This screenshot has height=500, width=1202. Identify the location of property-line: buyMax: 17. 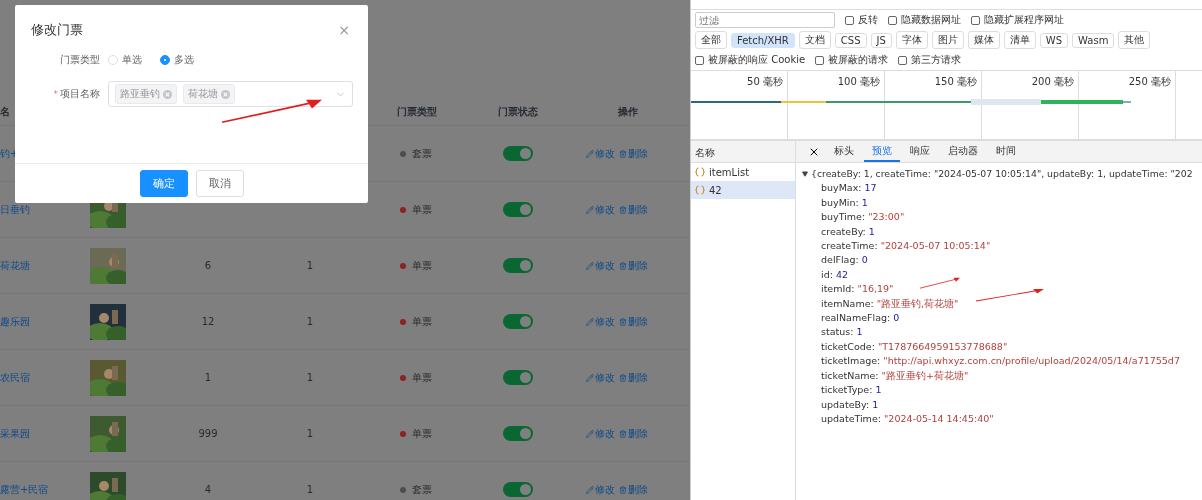
(848, 188).